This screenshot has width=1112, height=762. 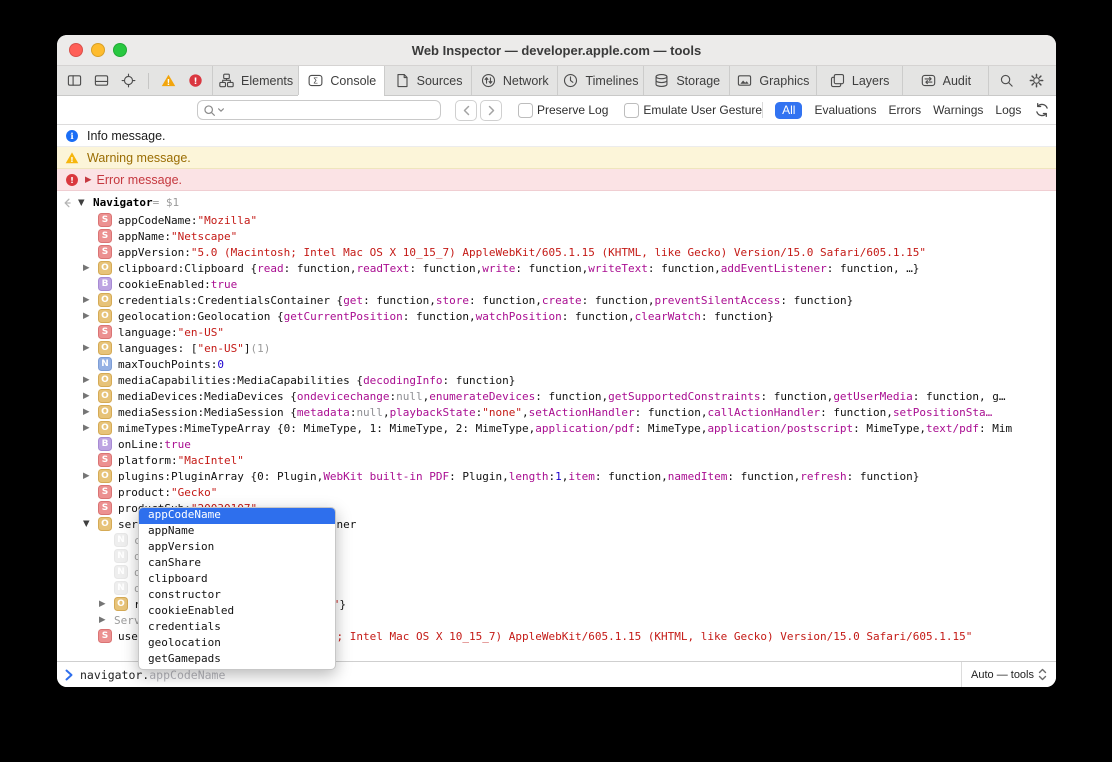 I want to click on dock-to-bottom-icon, so click(x=101, y=80).